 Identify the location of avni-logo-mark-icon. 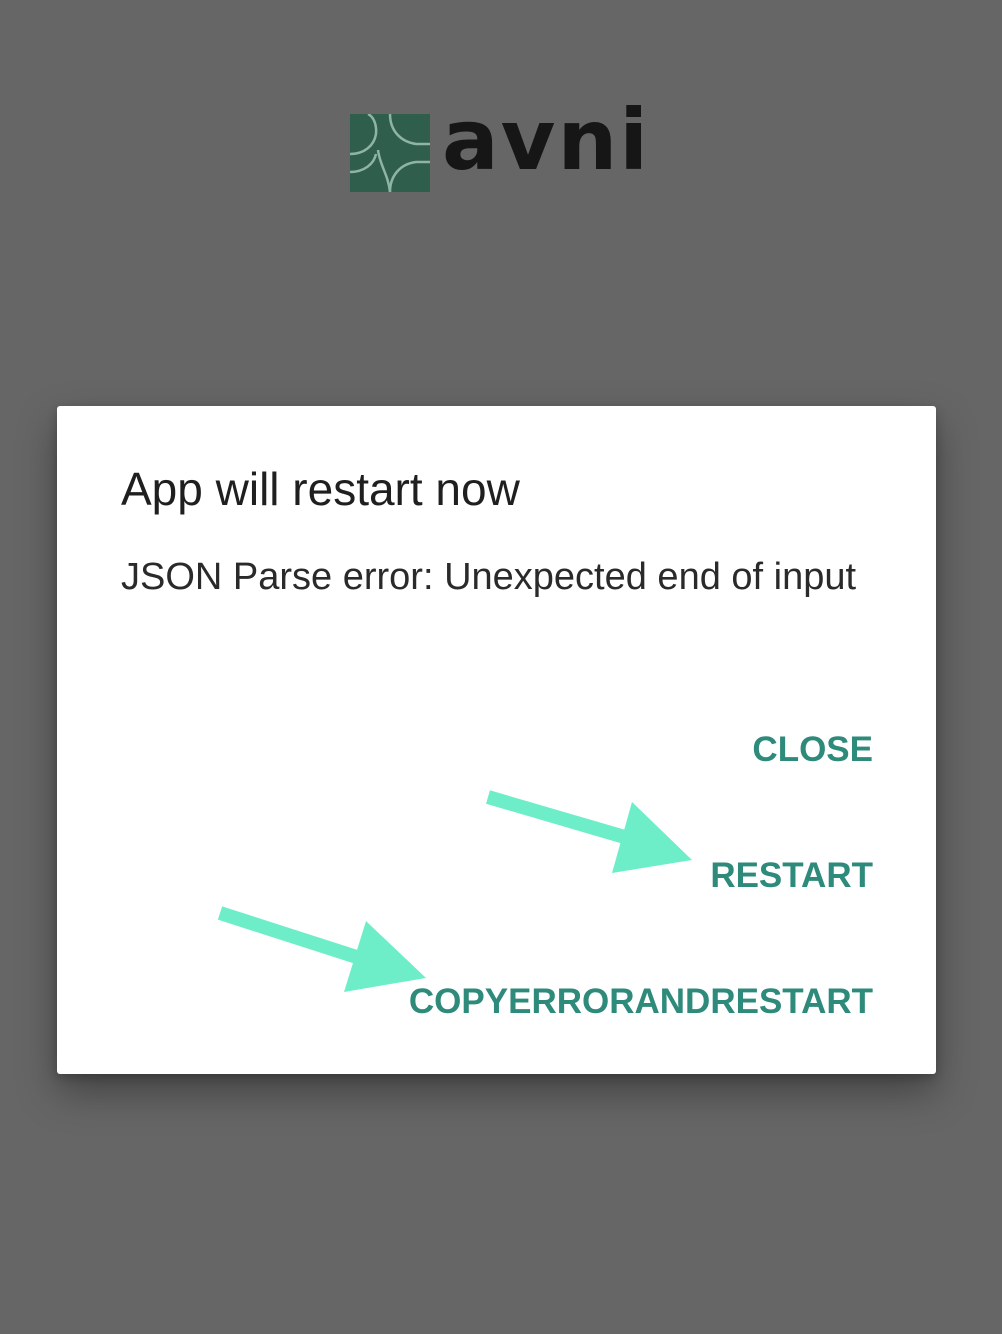
(390, 153).